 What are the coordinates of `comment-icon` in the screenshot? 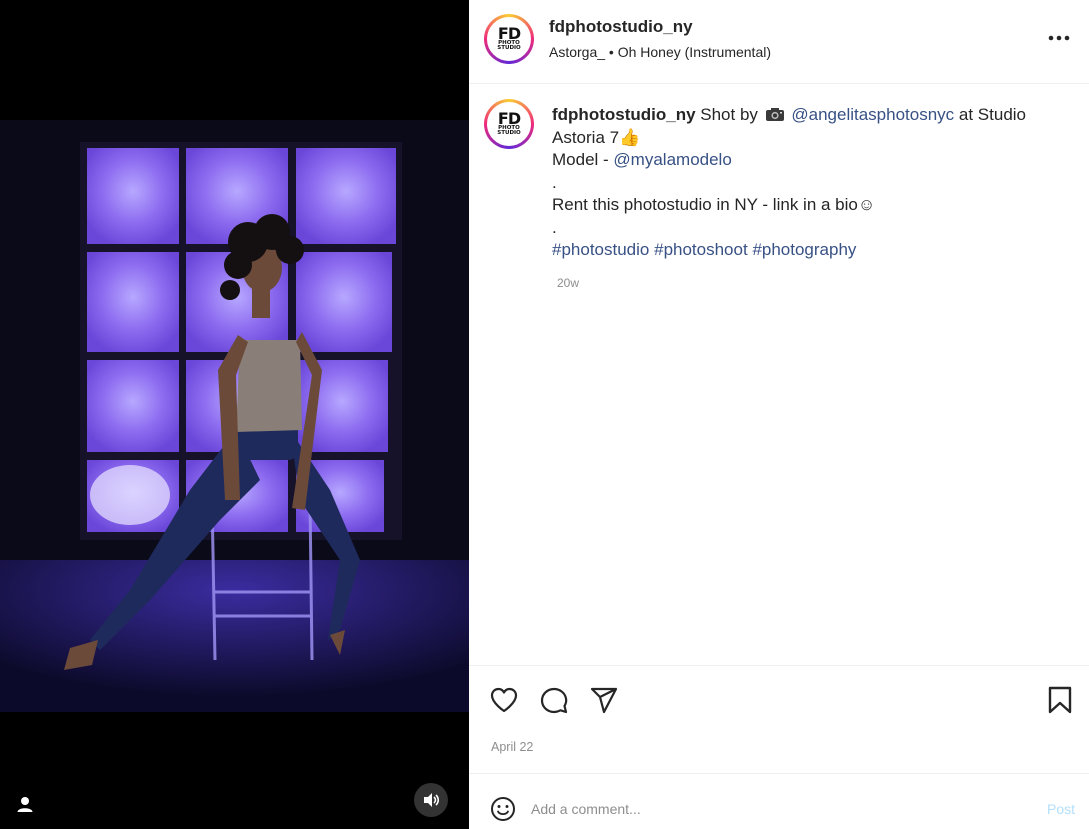 It's located at (554, 700).